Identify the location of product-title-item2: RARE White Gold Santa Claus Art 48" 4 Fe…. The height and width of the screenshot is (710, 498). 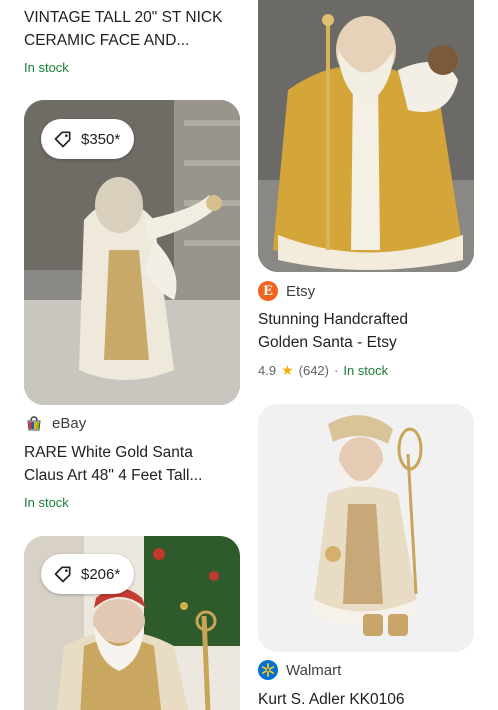
(132, 464).